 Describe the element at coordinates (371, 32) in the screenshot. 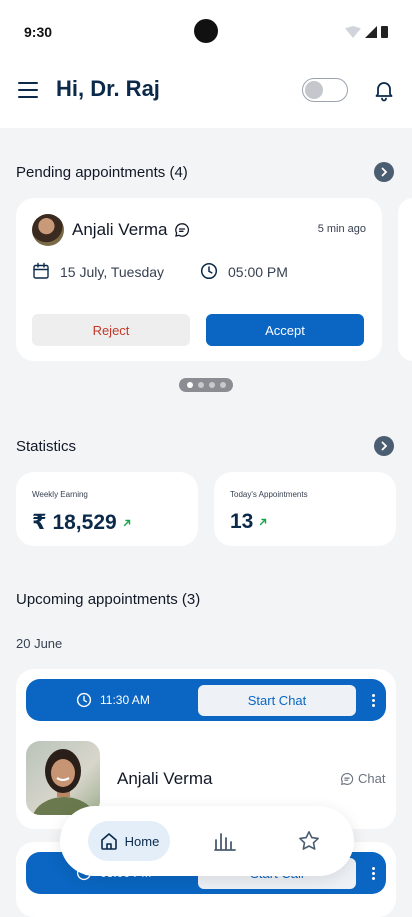

I see `signal-icon` at that location.